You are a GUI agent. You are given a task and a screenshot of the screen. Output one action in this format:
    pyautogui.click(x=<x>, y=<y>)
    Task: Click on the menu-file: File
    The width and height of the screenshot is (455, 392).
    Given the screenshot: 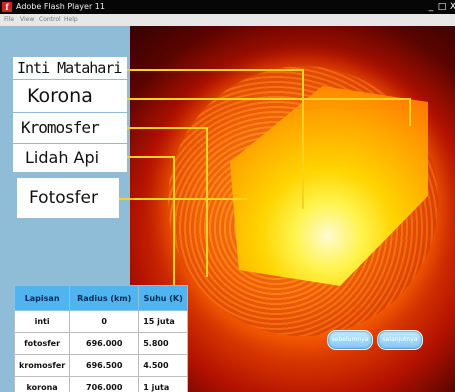 What is the action you would take?
    pyautogui.click(x=9, y=20)
    